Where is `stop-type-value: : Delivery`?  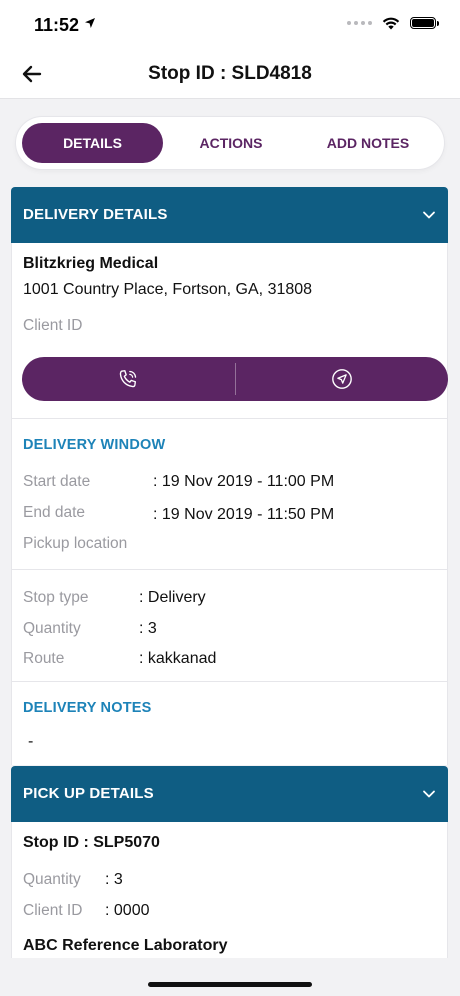 stop-type-value: : Delivery is located at coordinates (172, 597).